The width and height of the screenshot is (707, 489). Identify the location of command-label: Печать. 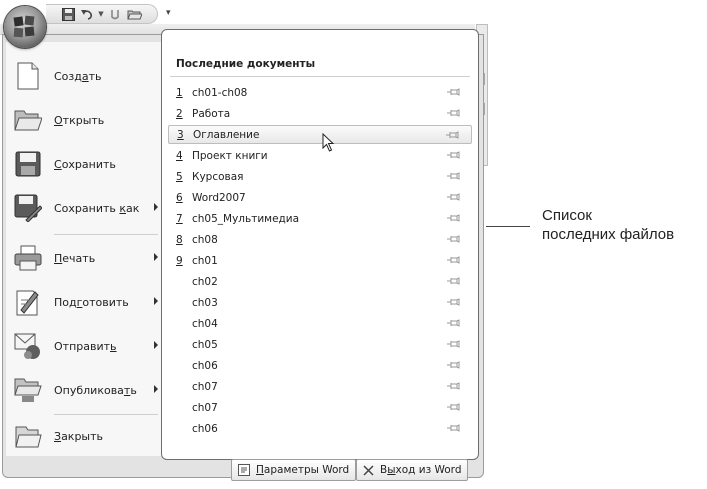
(75, 258).